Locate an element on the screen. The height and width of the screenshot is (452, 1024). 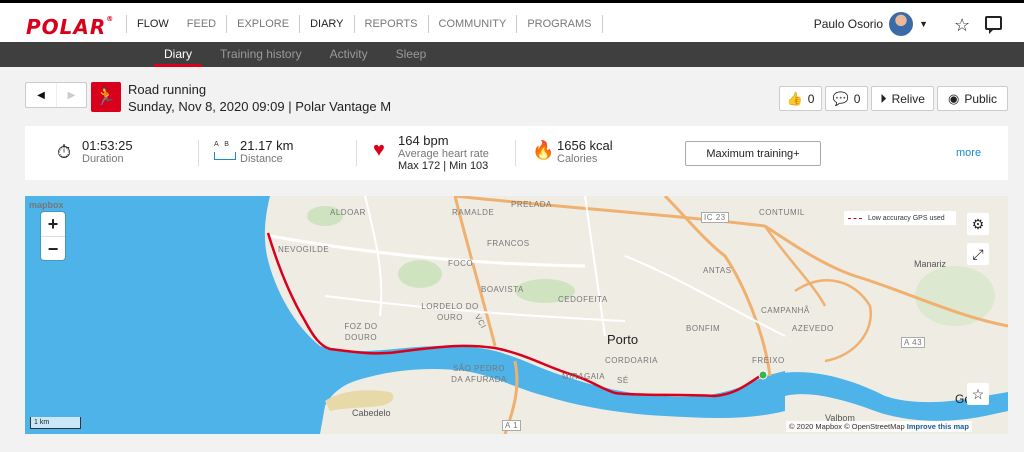
subnav-sleep: Sleep is located at coordinates (411, 54).